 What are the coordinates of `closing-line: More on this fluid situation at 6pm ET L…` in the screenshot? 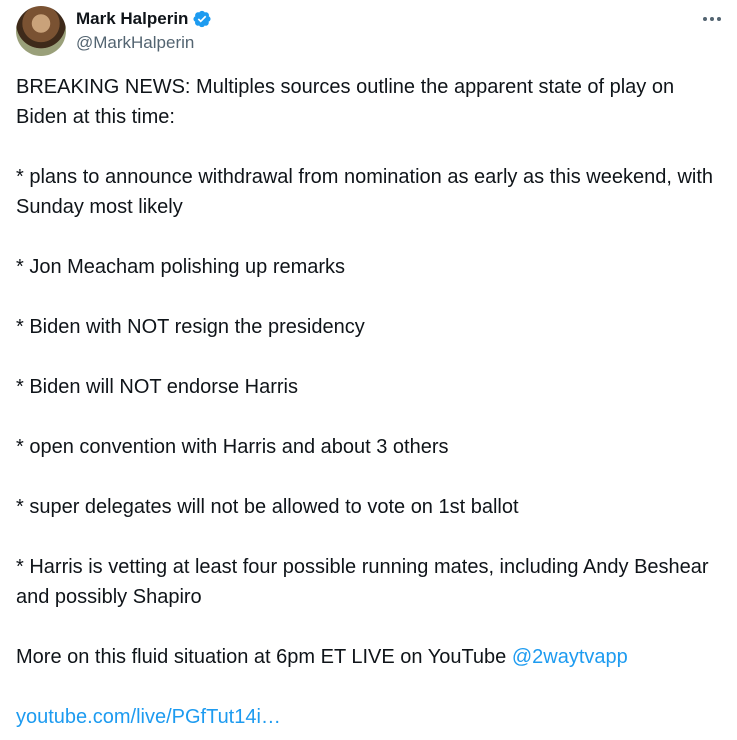 It's located at (366, 657).